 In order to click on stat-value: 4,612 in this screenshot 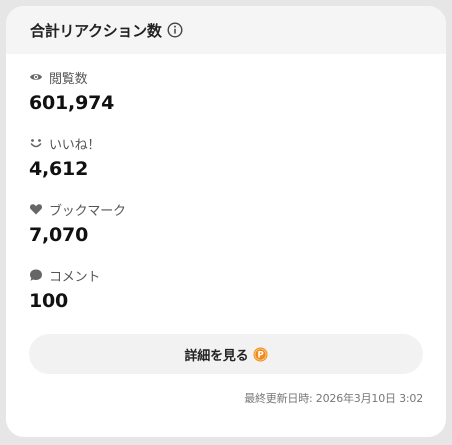, I will do `click(59, 169)`.